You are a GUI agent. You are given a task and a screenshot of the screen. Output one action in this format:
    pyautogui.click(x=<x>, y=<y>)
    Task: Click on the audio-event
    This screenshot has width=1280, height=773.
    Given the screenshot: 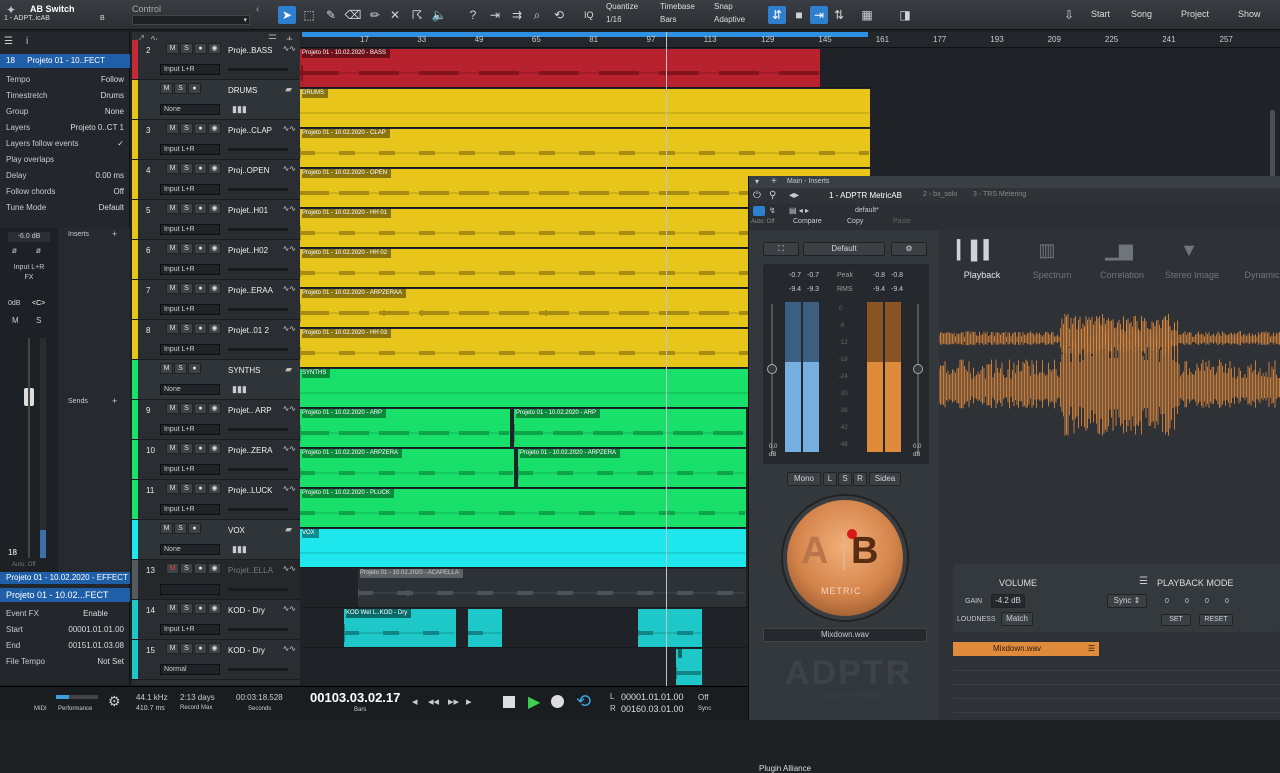 What is the action you would take?
    pyautogui.click(x=689, y=667)
    